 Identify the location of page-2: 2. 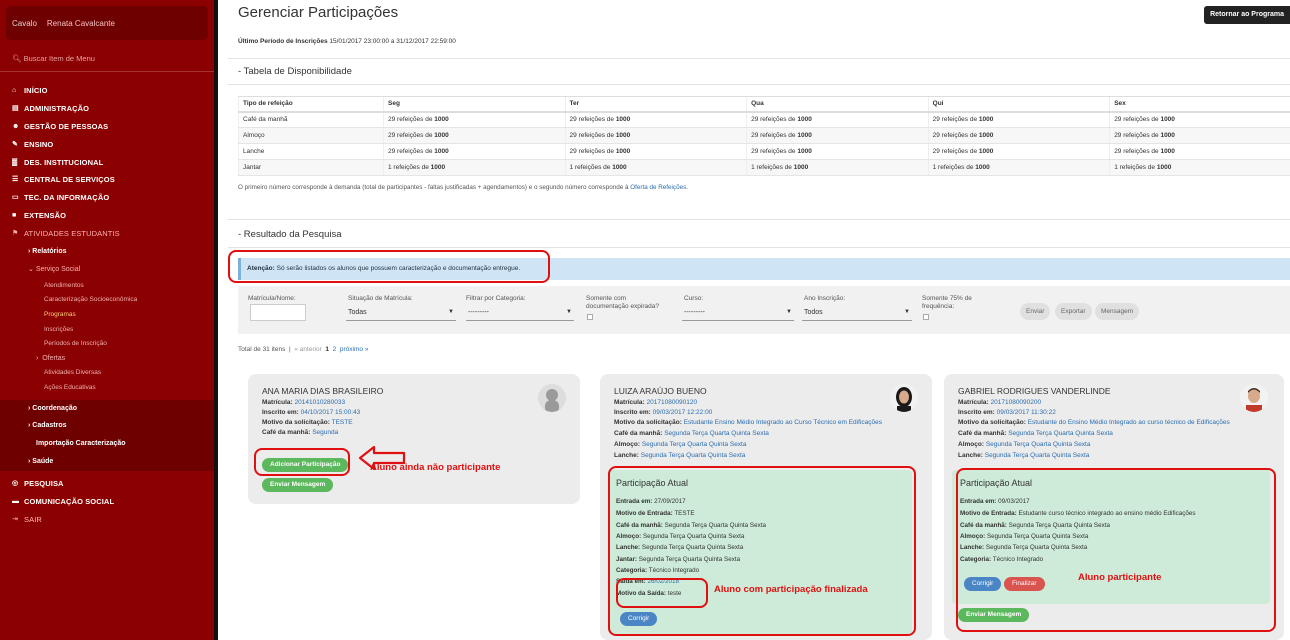
(335, 349).